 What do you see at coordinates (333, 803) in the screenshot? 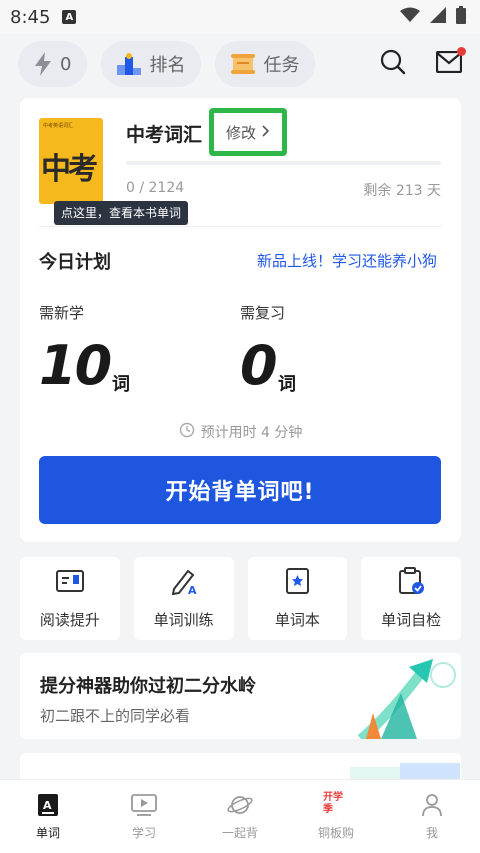
I see `shop-badge-text: 开学季` at bounding box center [333, 803].